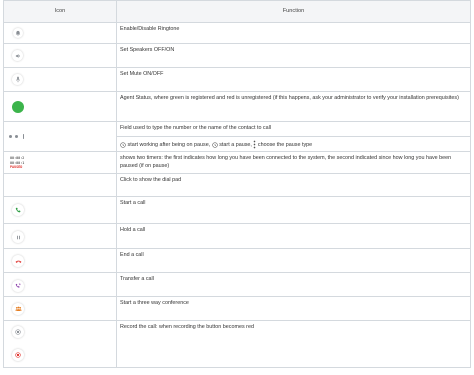 The height and width of the screenshot is (375, 474). I want to click on record-icon, so click(18, 332).